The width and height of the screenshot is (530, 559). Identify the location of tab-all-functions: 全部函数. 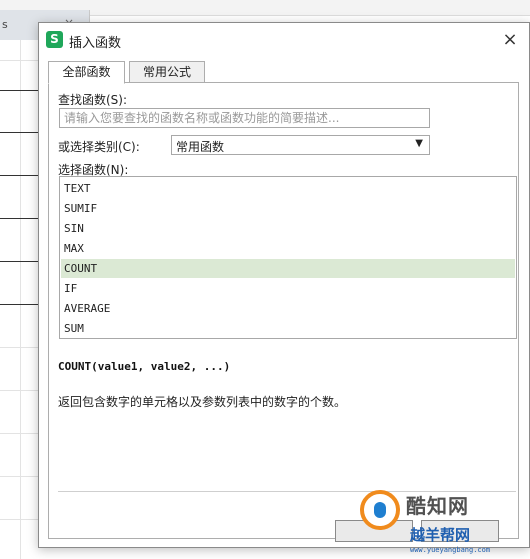
(86, 72).